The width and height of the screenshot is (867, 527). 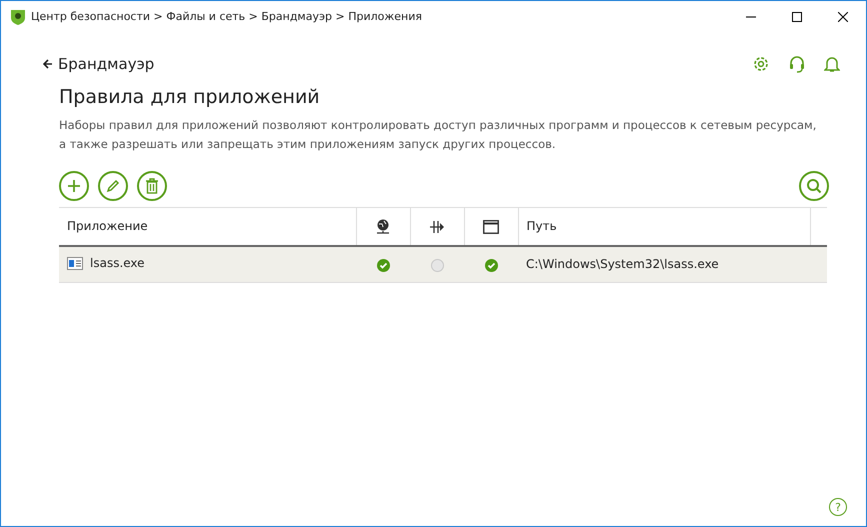 What do you see at coordinates (832, 64) in the screenshot?
I see `notification-icon` at bounding box center [832, 64].